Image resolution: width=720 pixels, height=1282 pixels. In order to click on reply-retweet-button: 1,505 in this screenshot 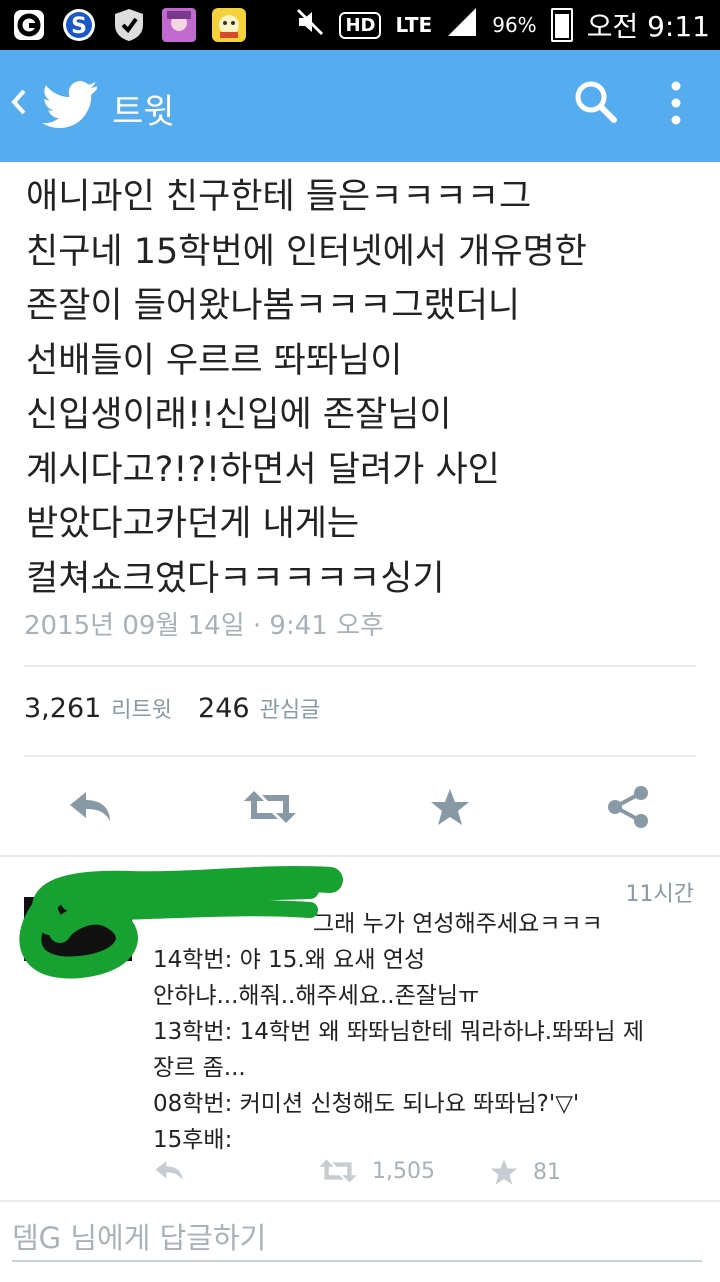, I will do `click(376, 1171)`.